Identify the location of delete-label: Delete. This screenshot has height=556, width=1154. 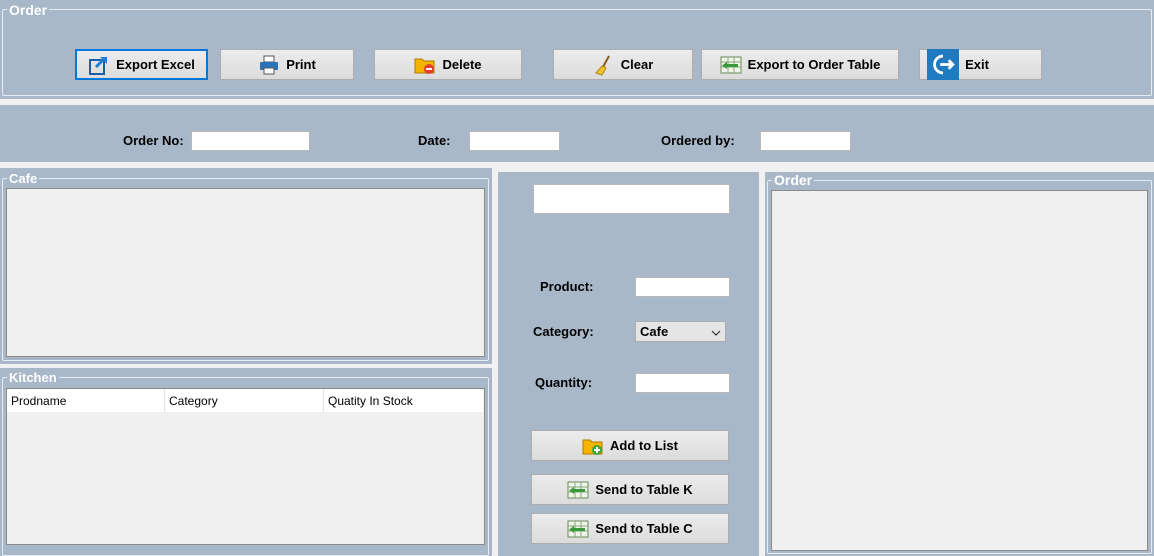
(462, 64).